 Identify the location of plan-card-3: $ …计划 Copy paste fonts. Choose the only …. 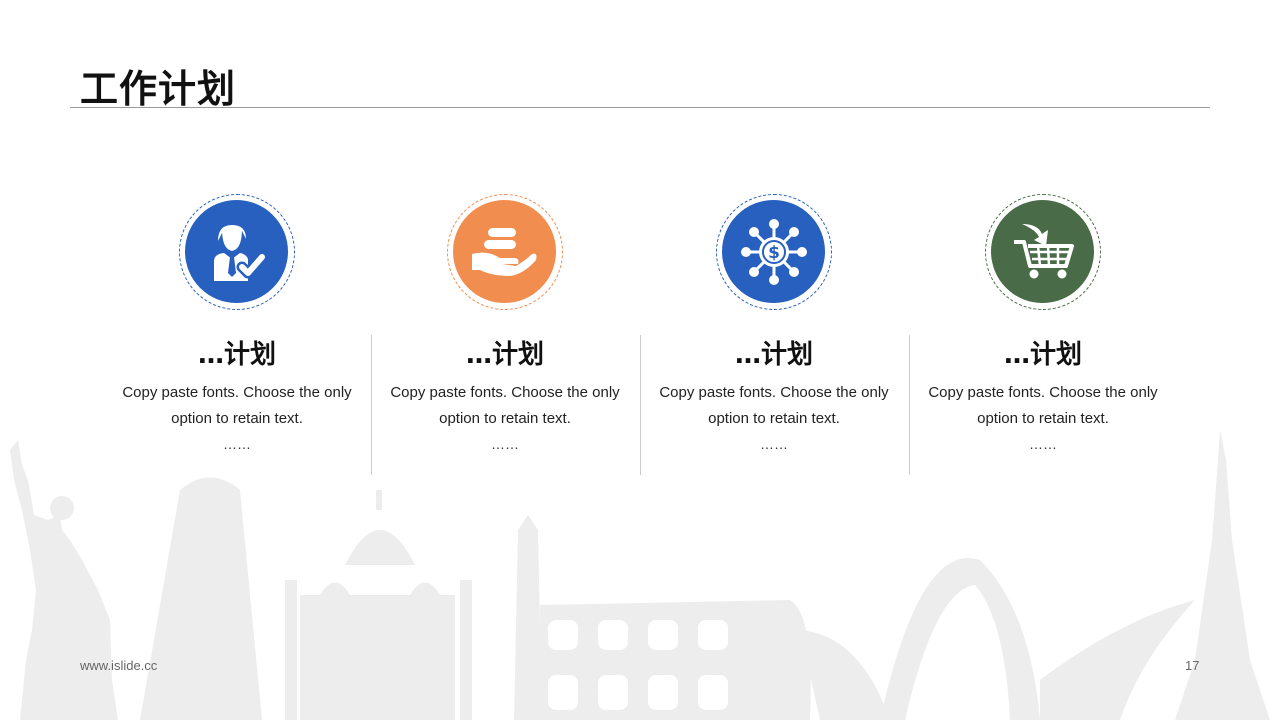
(774, 335).